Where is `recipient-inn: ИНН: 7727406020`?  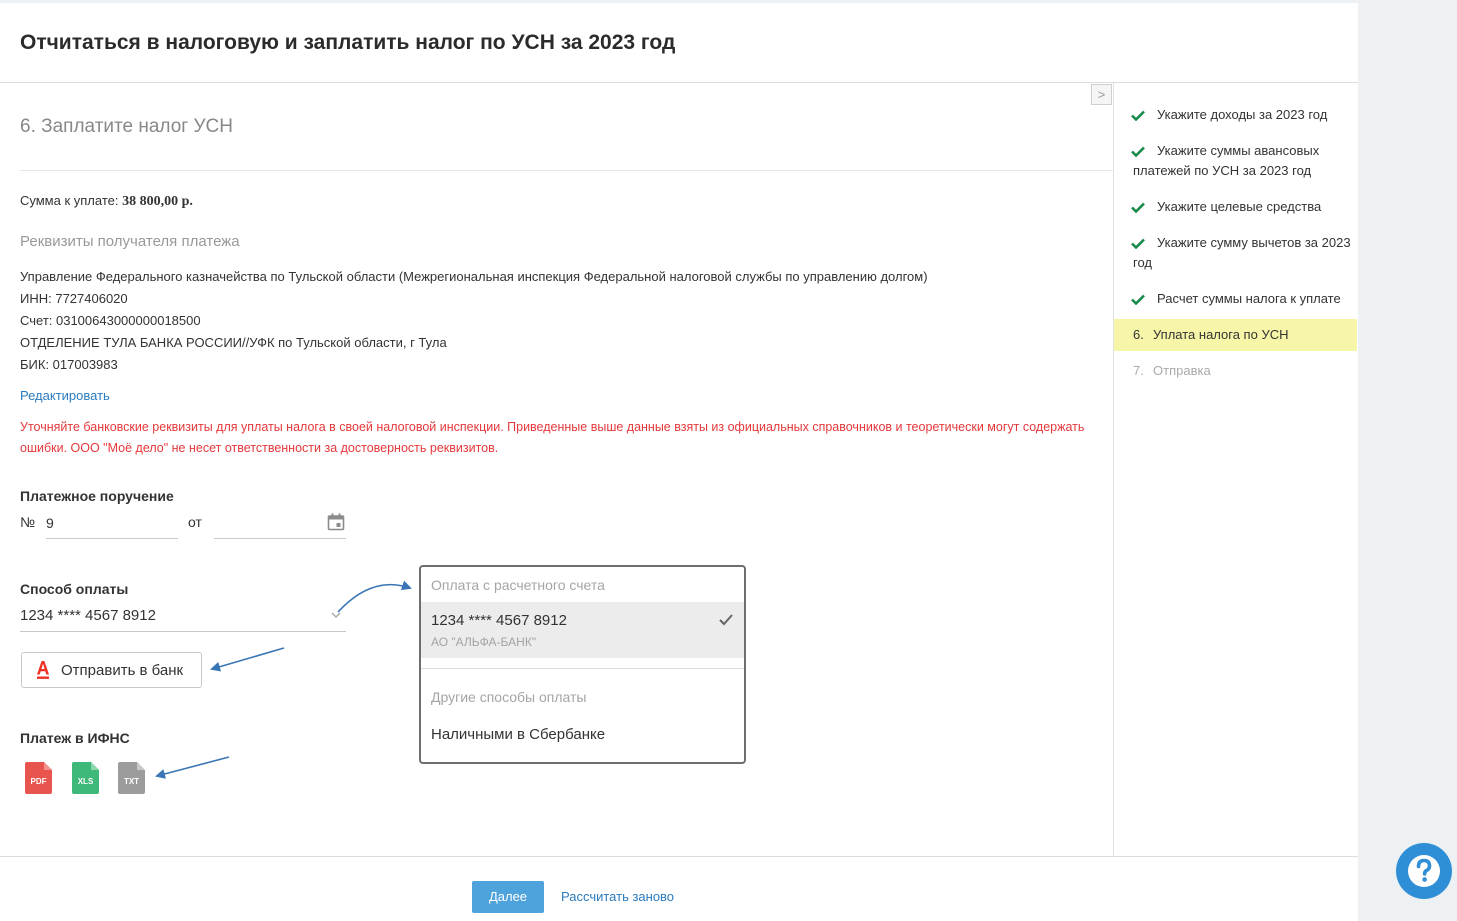
recipient-inn: ИНН: 7727406020 is located at coordinates (74, 298).